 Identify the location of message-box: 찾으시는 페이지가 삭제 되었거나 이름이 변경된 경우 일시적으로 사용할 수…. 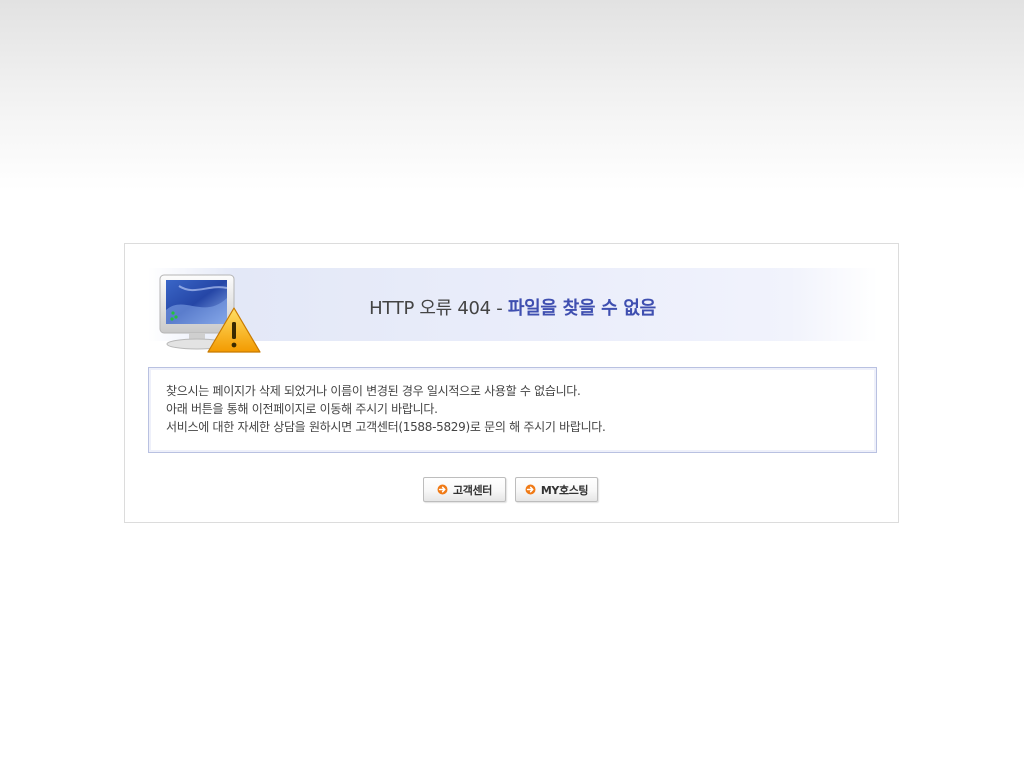
(512, 410).